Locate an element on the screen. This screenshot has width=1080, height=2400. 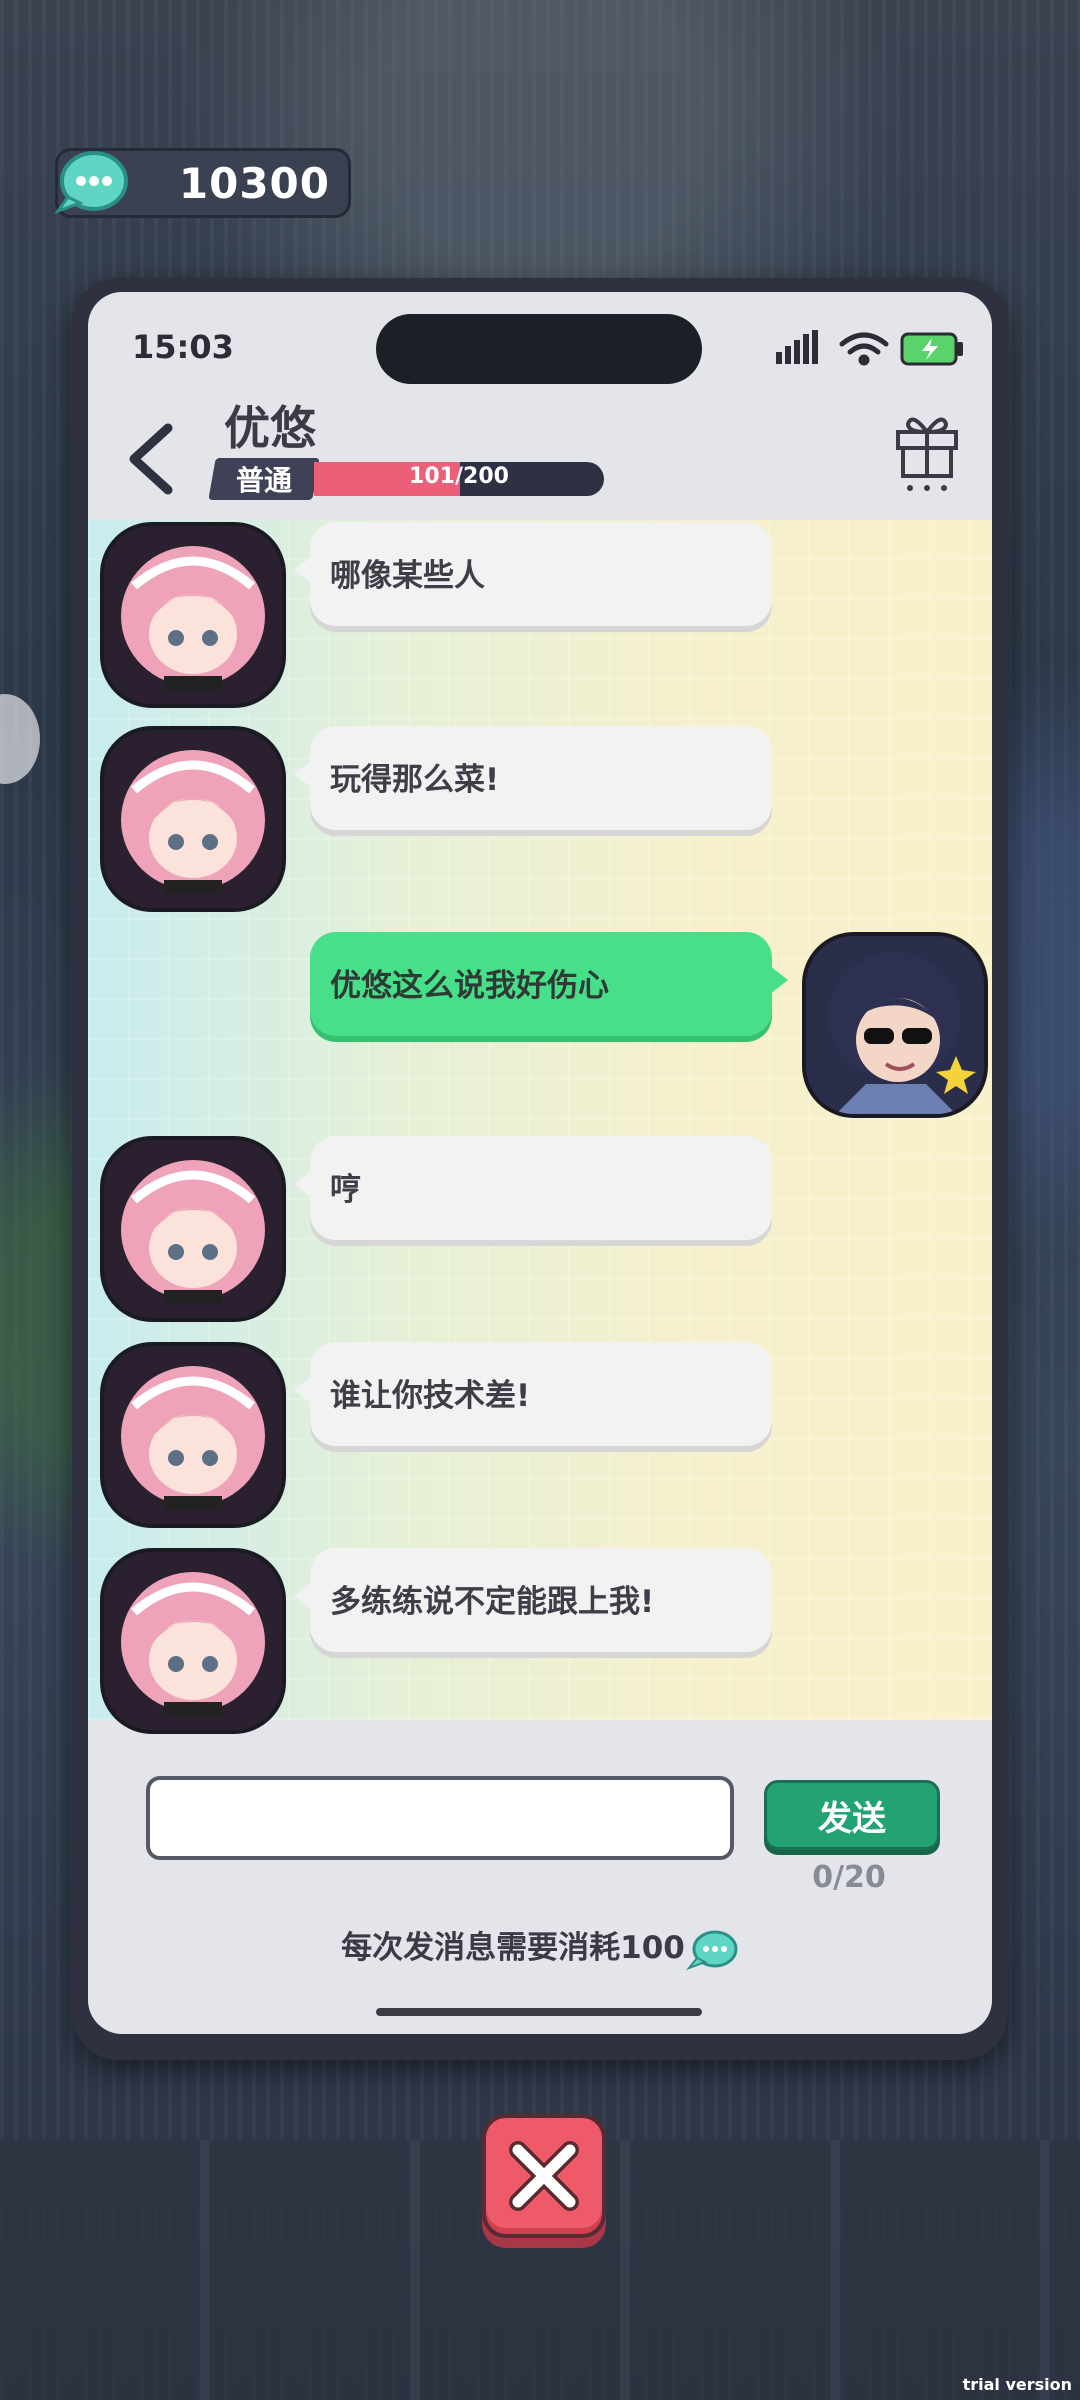
home-indicator is located at coordinates (539, 2012).